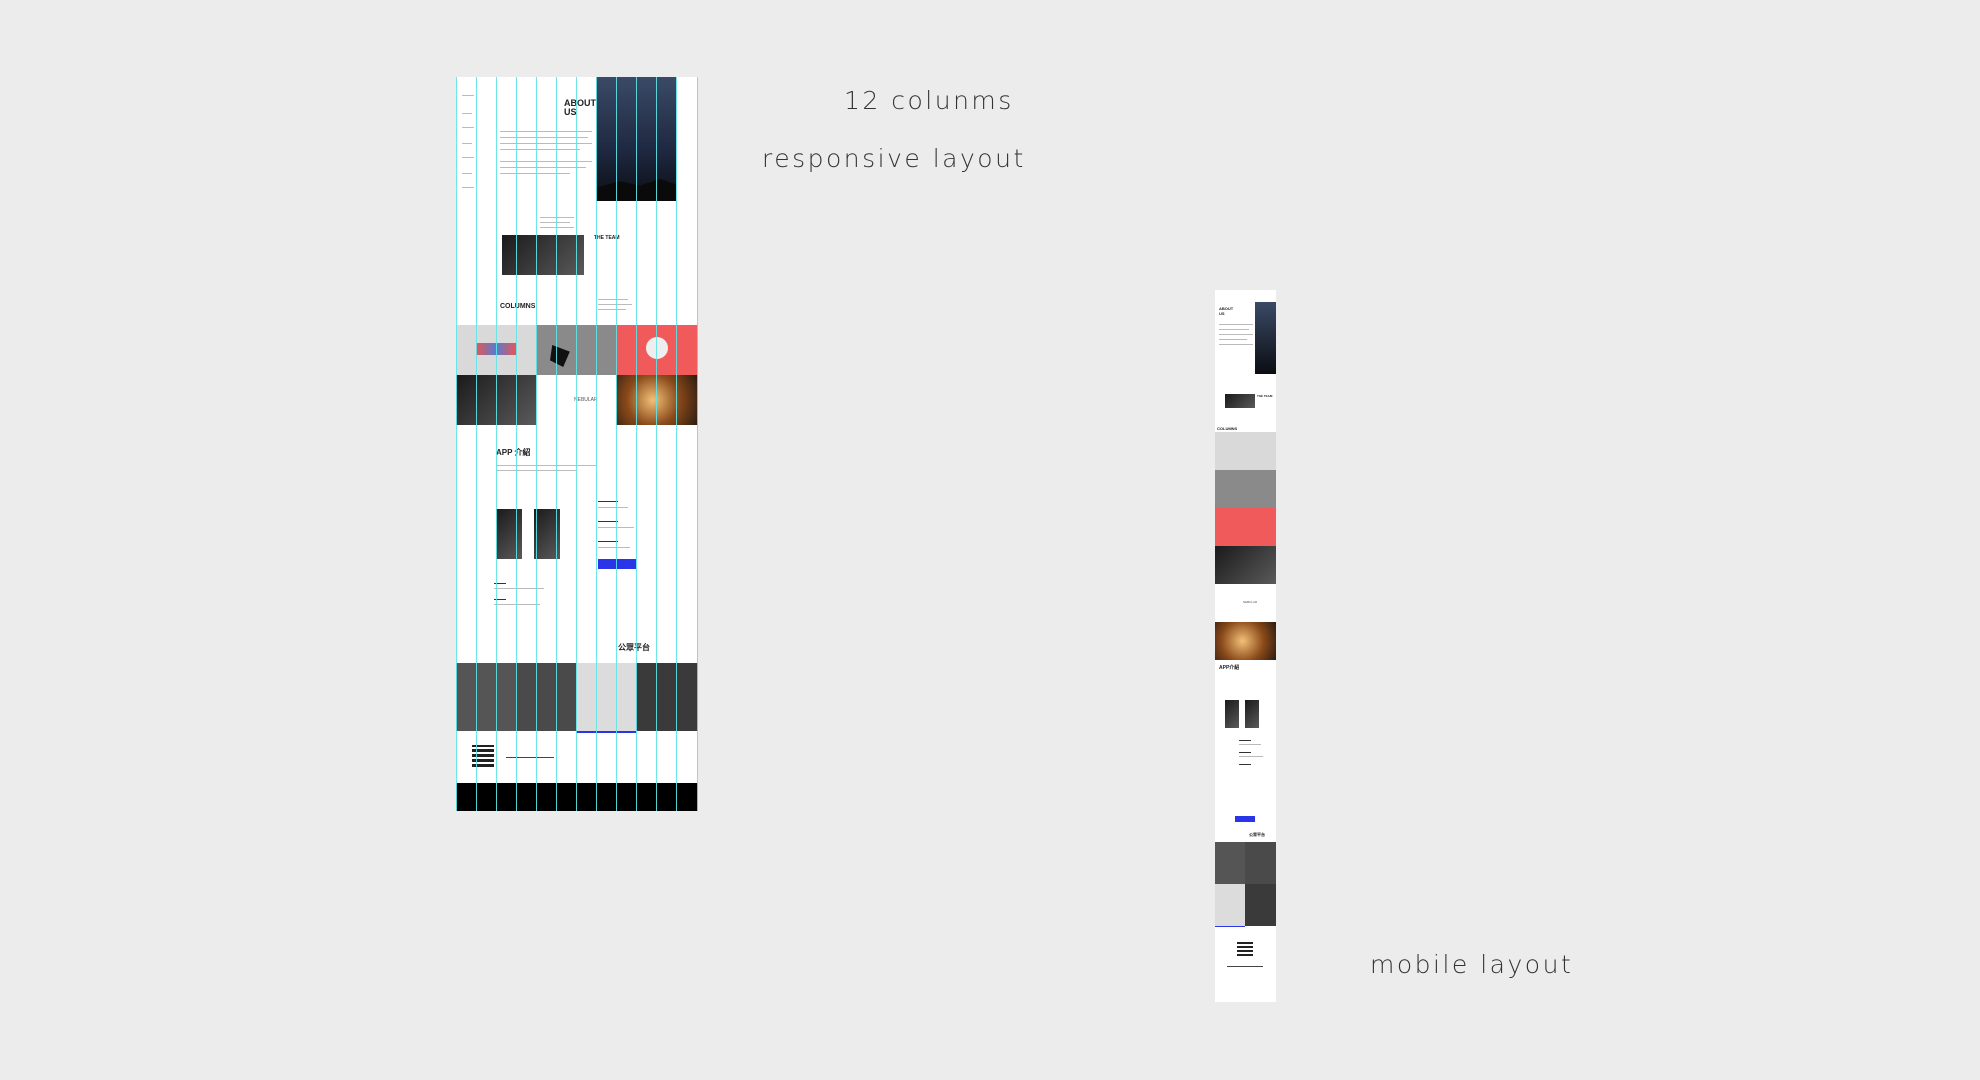 The width and height of the screenshot is (1980, 1080). Describe the element at coordinates (1245, 451) in the screenshot. I see `mobile-tile-nudi` at that location.